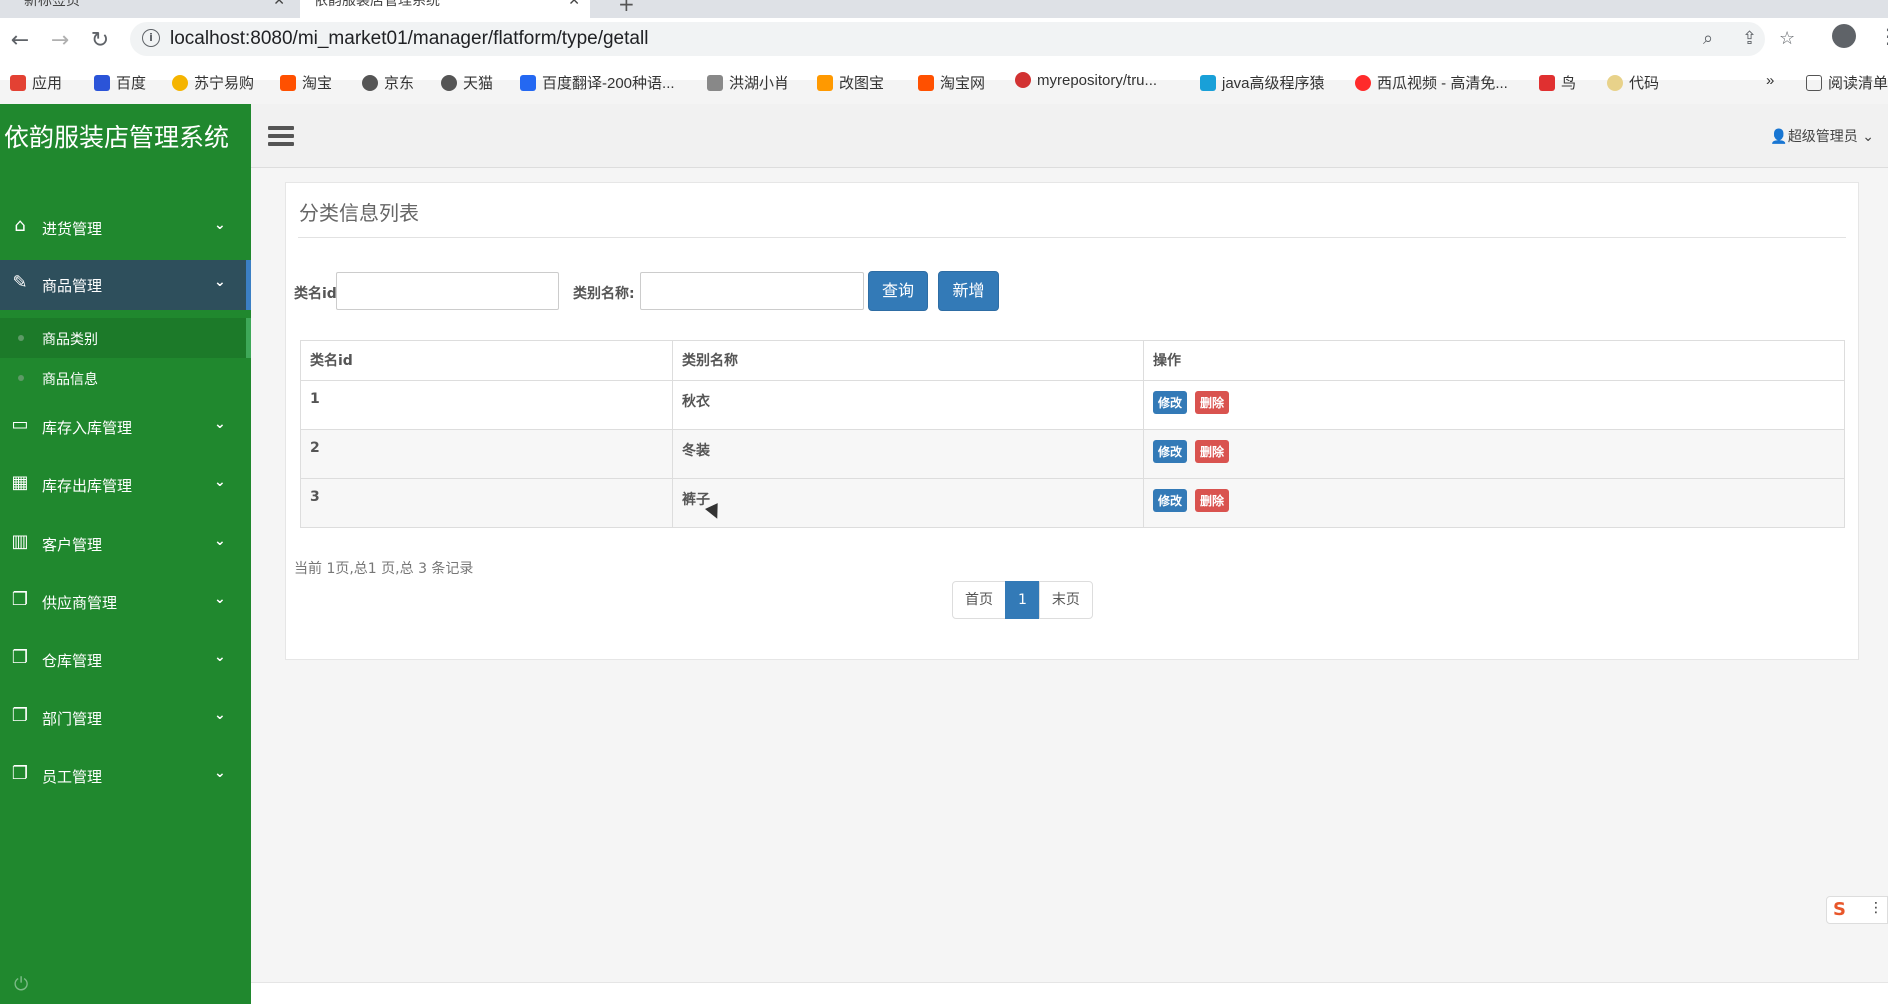  Describe the element at coordinates (125, 338) in the screenshot. I see `sidebar-subitem-category: 商品类别` at that location.